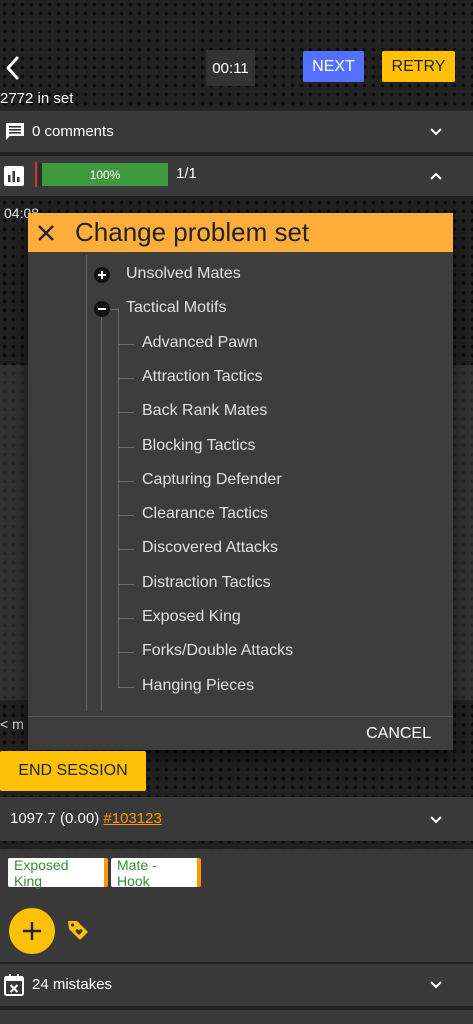  What do you see at coordinates (230, 68) in the screenshot?
I see `timer: 00:11` at bounding box center [230, 68].